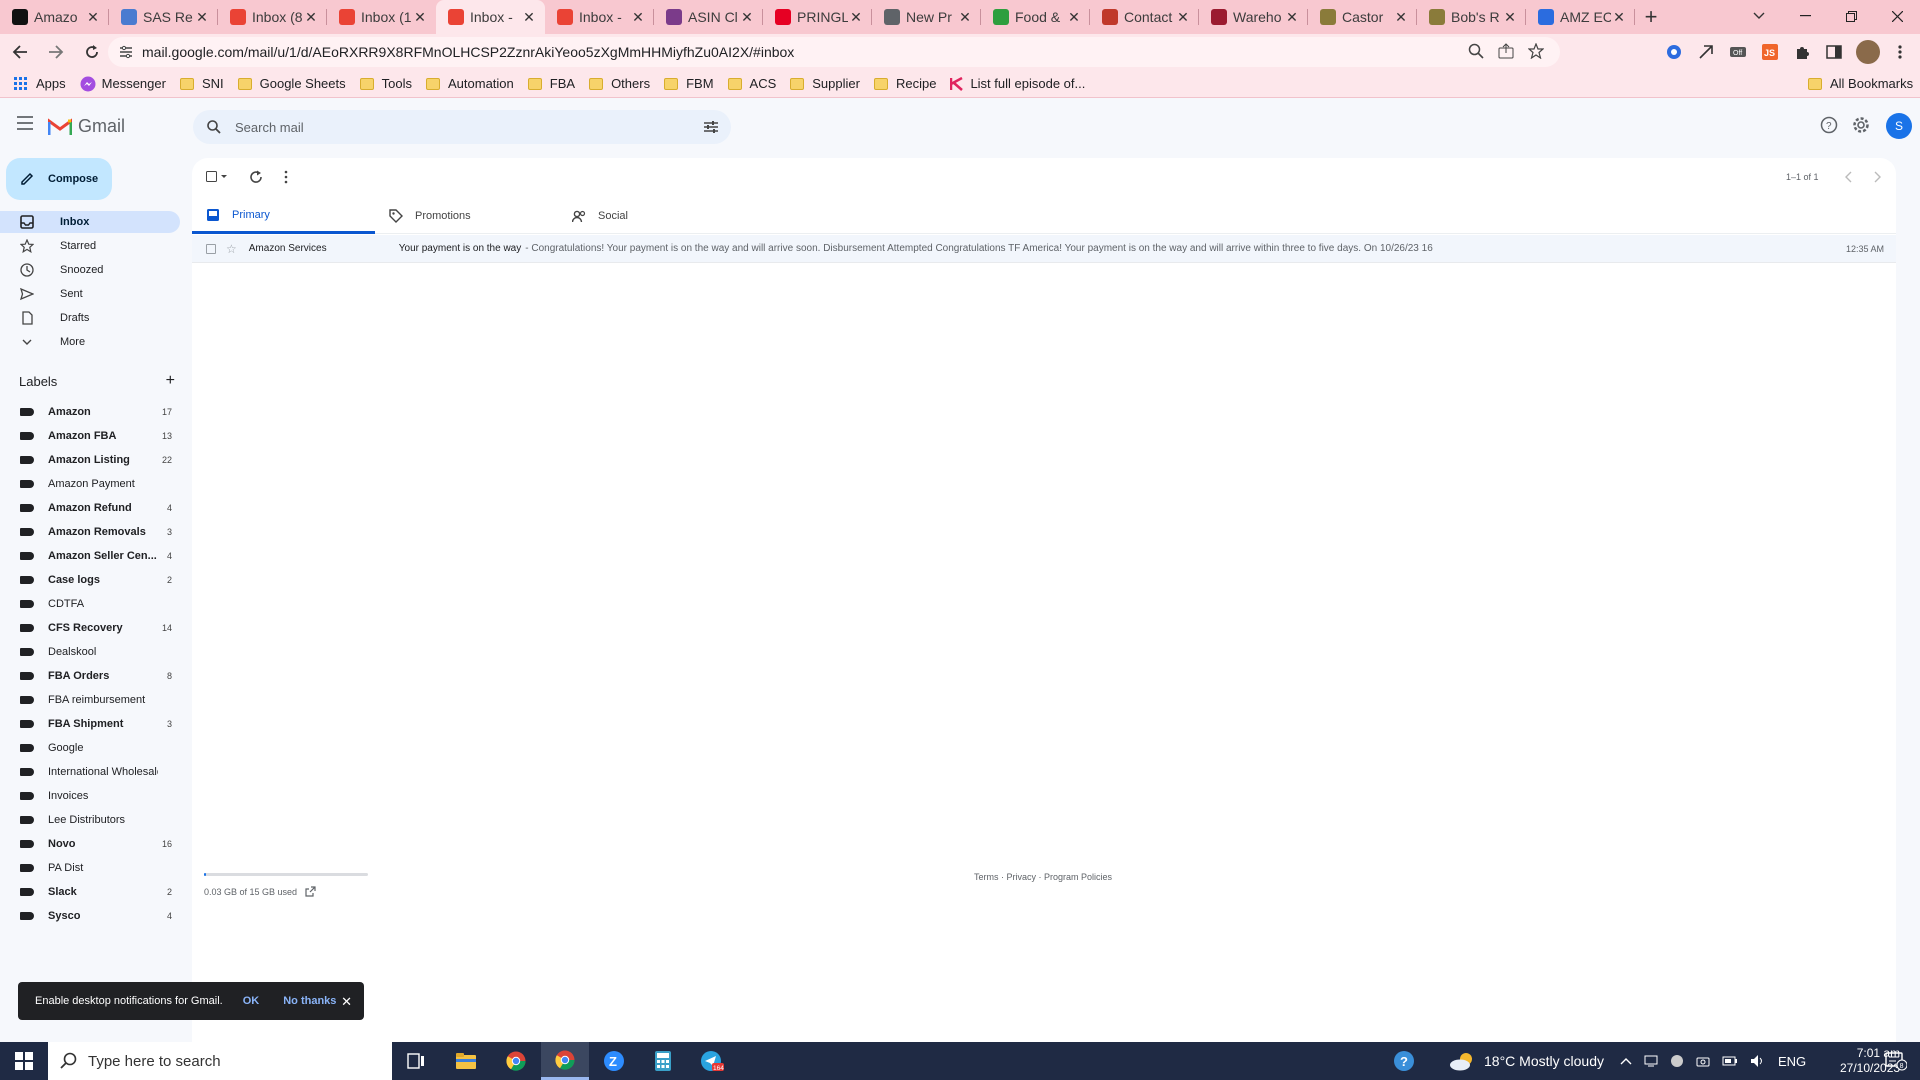 This screenshot has width=1920, height=1080. What do you see at coordinates (90, 772) in the screenshot?
I see `label-item: International Wholesale` at bounding box center [90, 772].